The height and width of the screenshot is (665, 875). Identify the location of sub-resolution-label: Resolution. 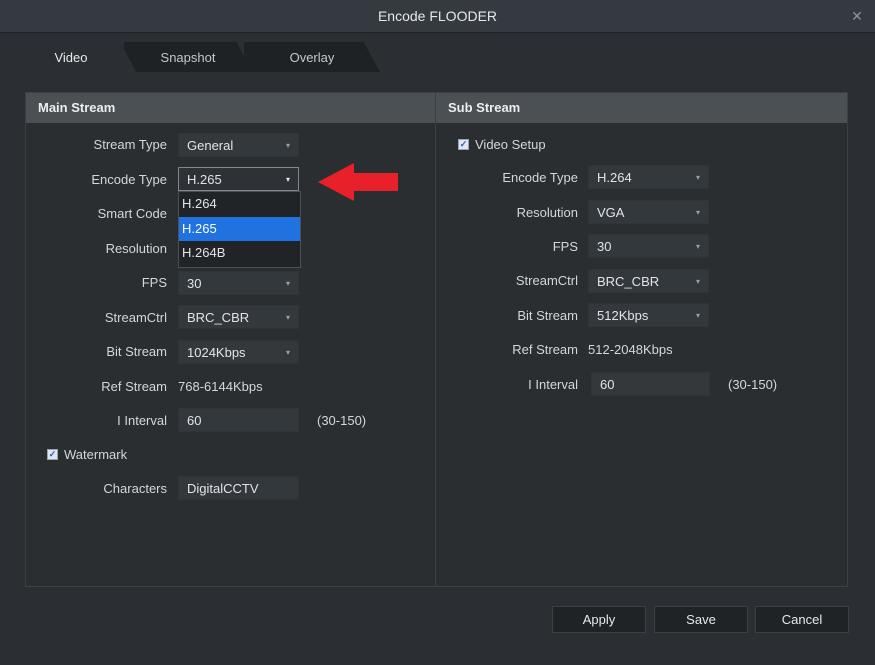
(547, 212).